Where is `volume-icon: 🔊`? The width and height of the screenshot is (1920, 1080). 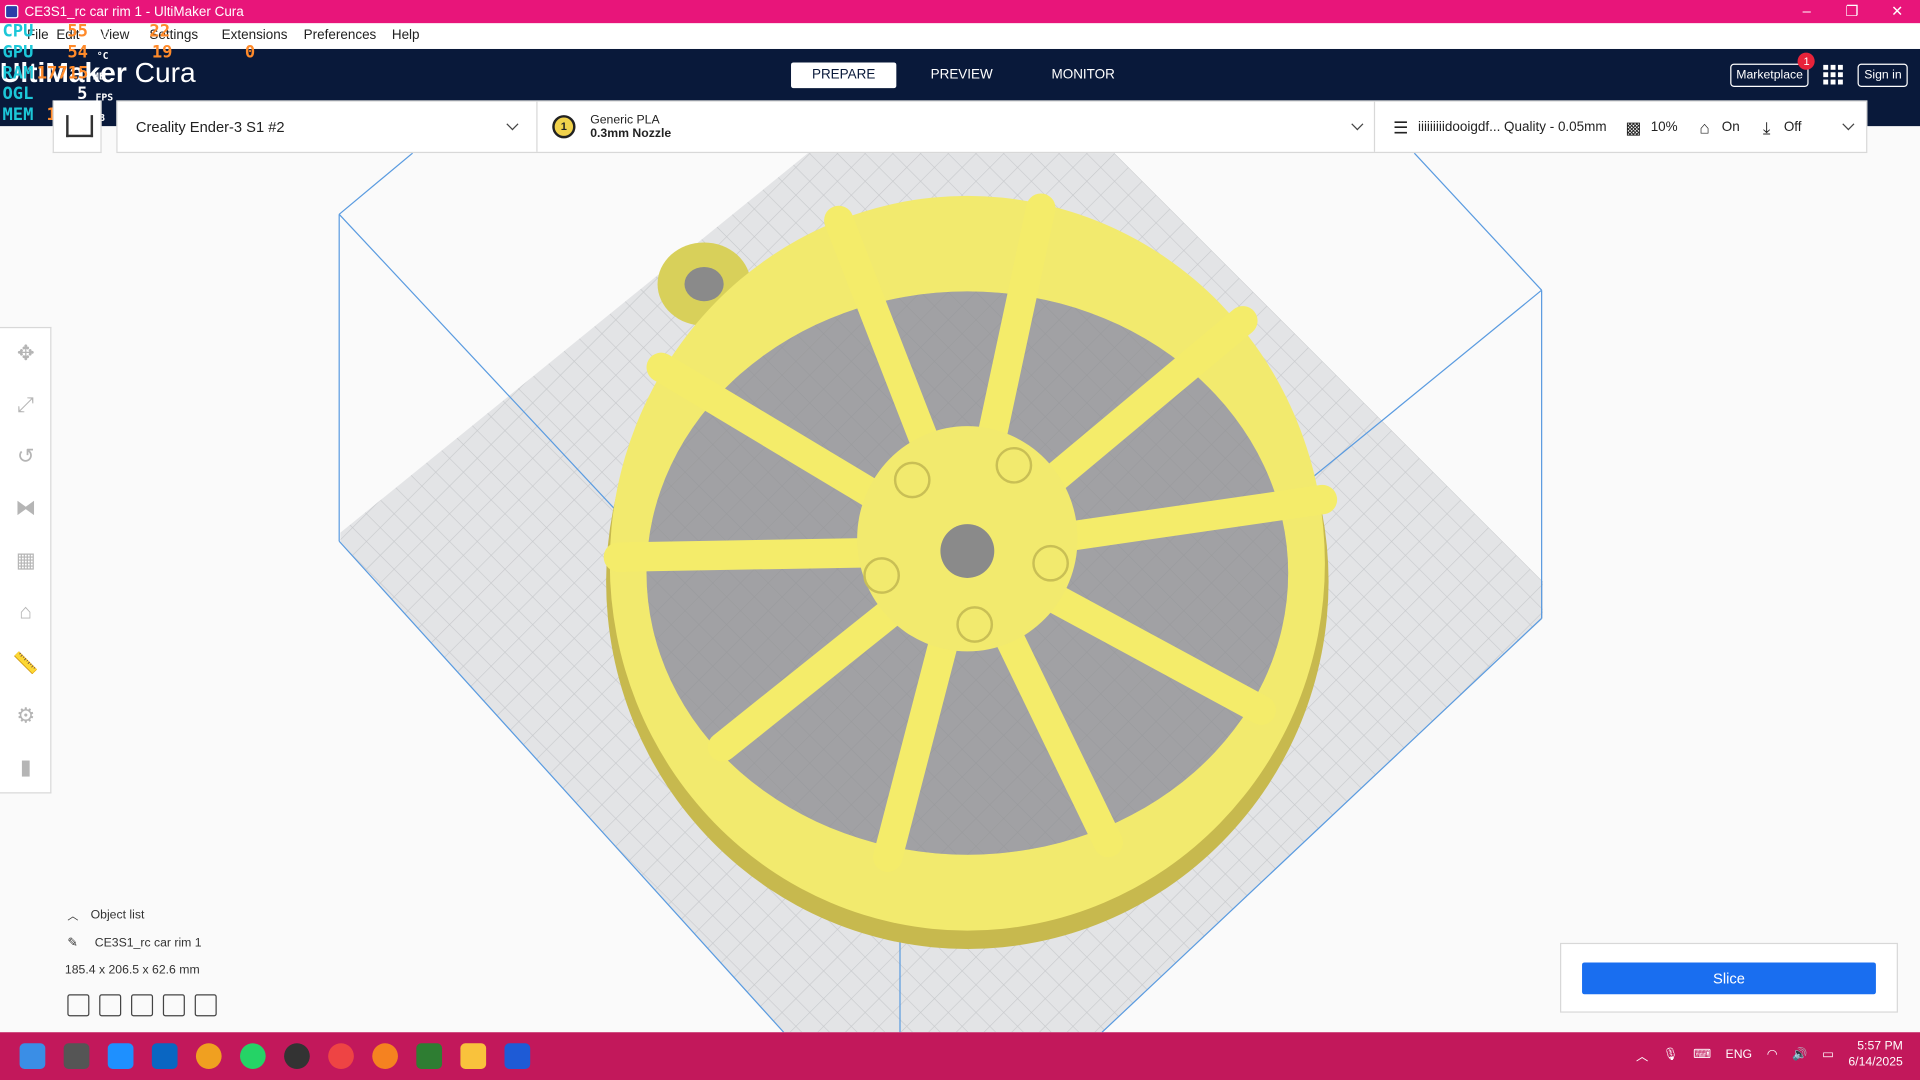
volume-icon: 🔊 is located at coordinates (1799, 1054).